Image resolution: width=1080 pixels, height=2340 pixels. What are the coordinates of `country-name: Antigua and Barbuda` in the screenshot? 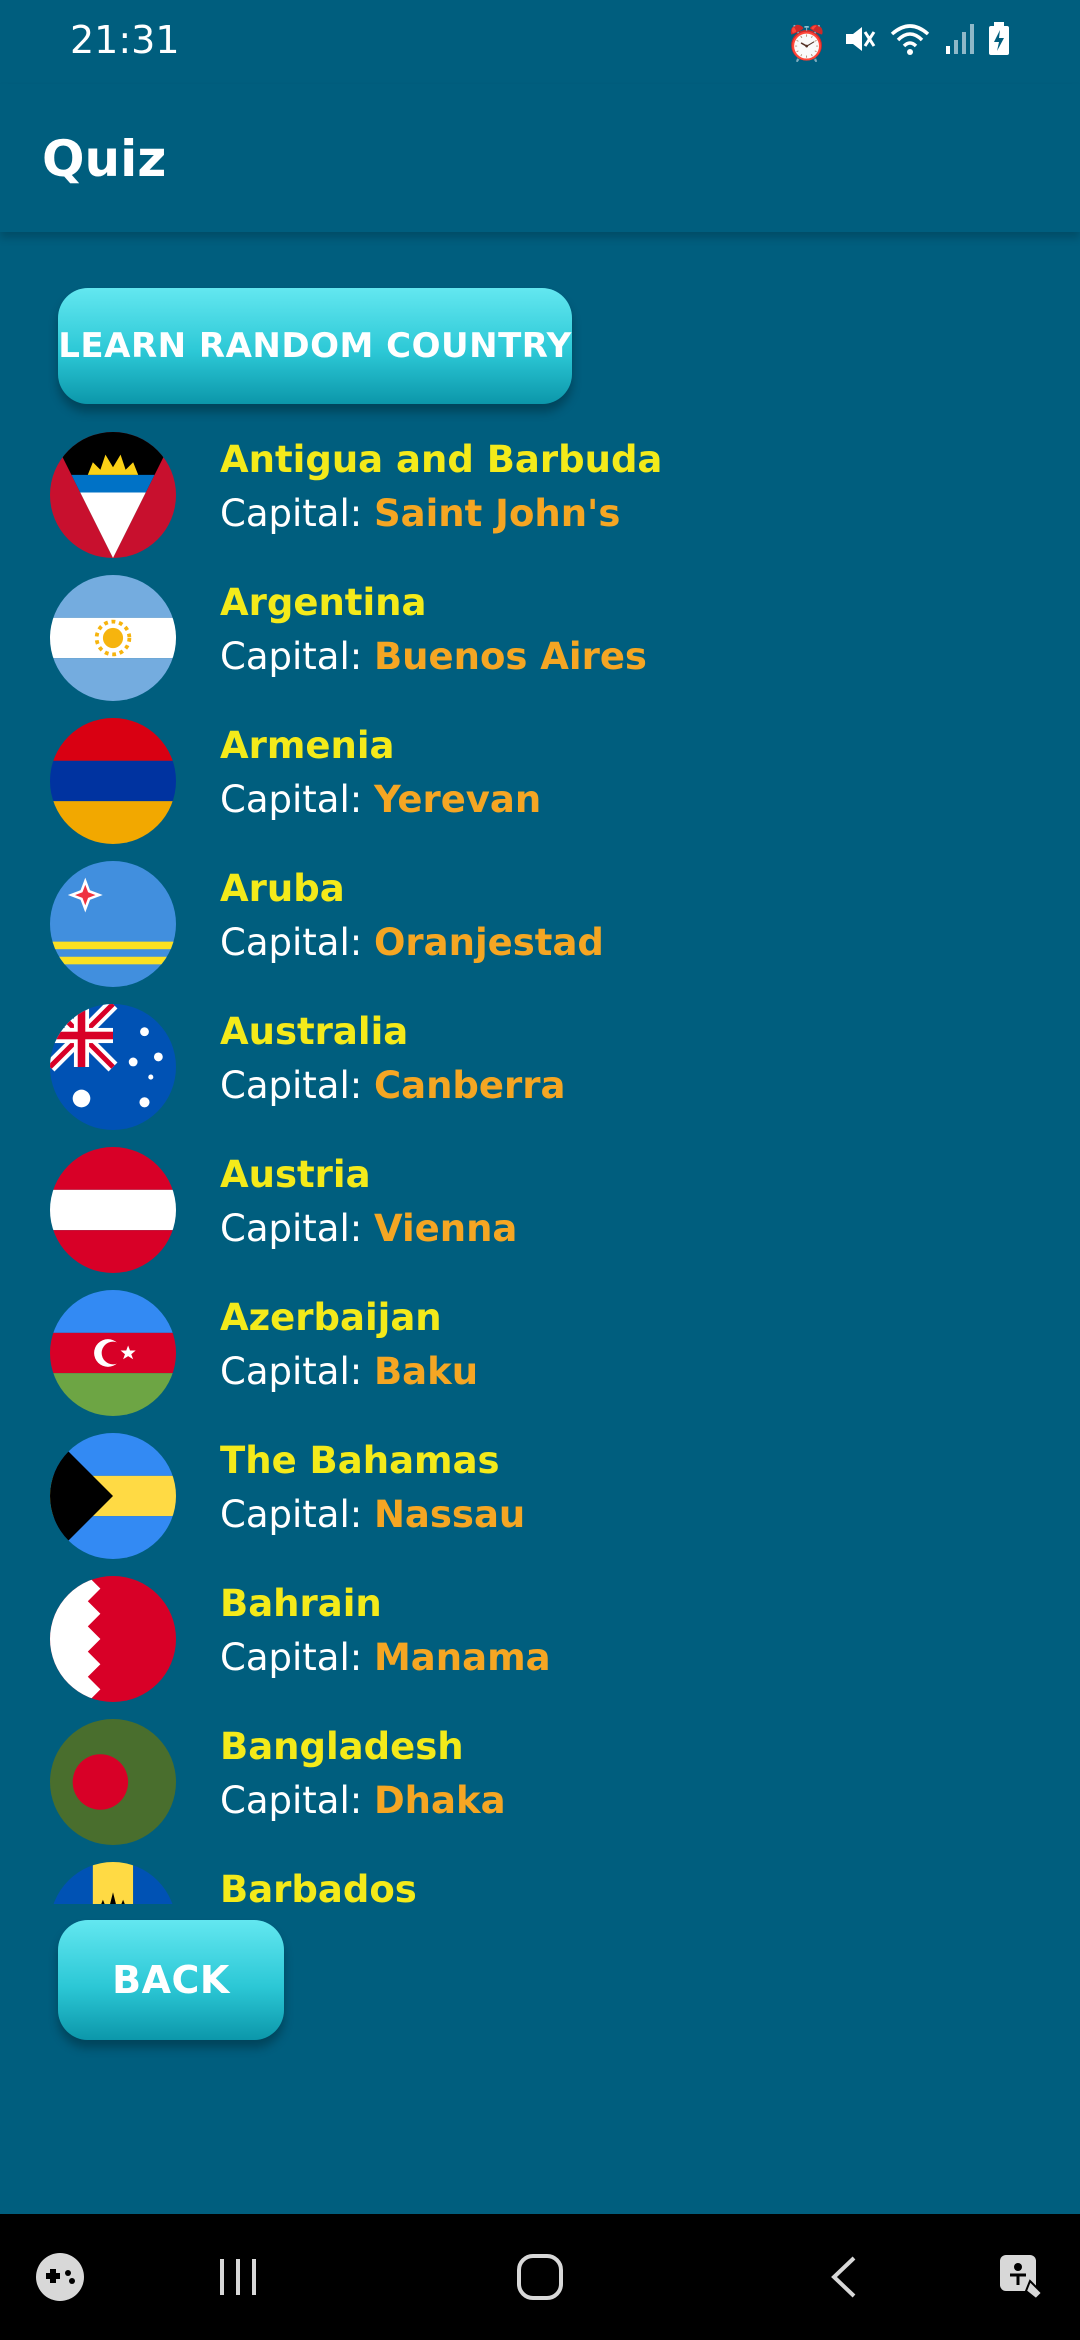 It's located at (441, 459).